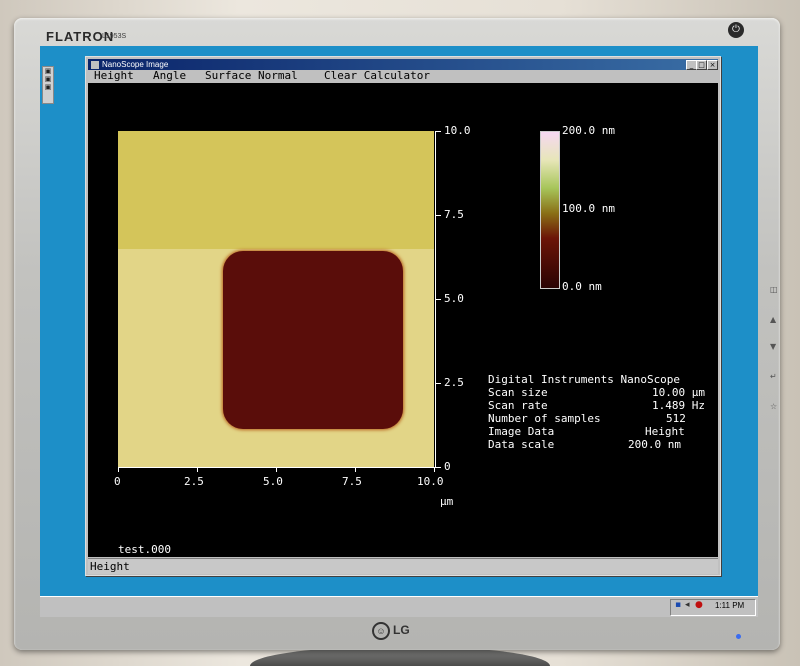 The image size is (800, 666). What do you see at coordinates (114, 36) in the screenshot?
I see `monitor-model: L1953S` at bounding box center [114, 36].